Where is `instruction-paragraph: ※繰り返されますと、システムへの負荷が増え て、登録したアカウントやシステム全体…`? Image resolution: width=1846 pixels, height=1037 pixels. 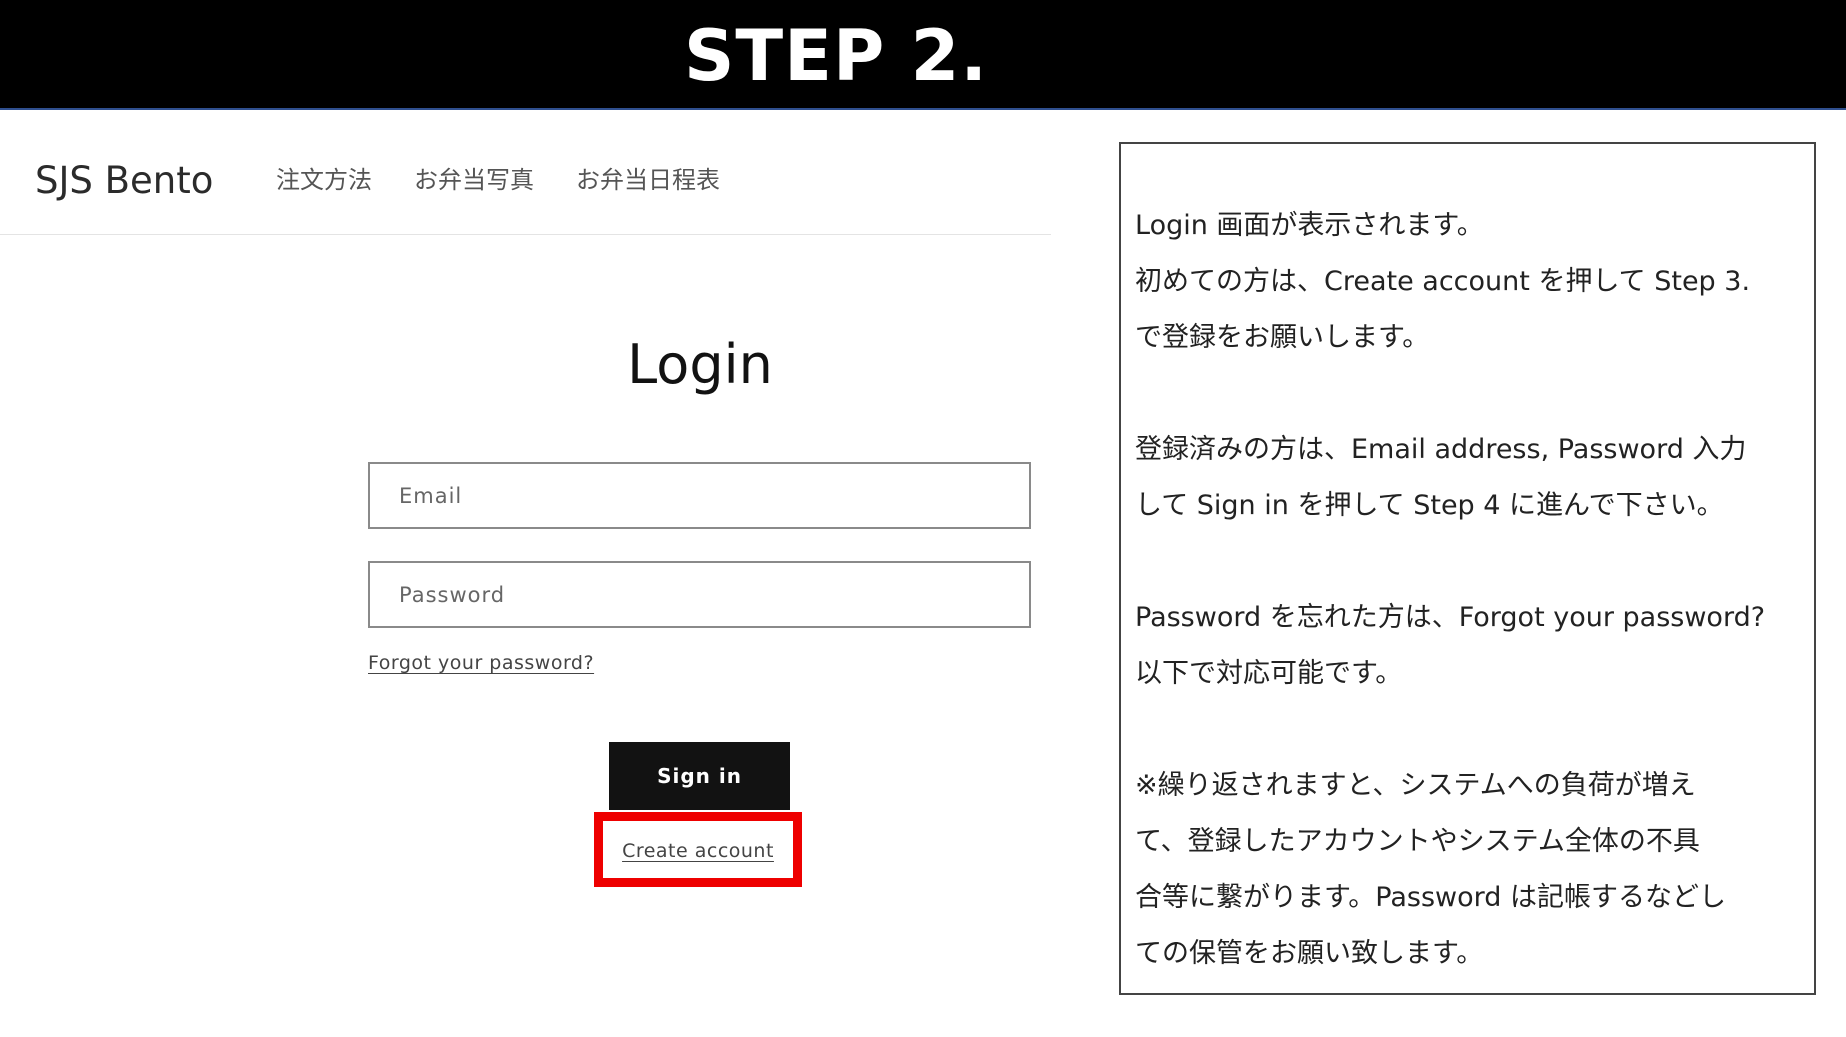
instruction-paragraph: ※繰り返されますと、システムへの負荷が増え て、登録したアカウントやシステム全体… is located at coordinates (1430, 869).